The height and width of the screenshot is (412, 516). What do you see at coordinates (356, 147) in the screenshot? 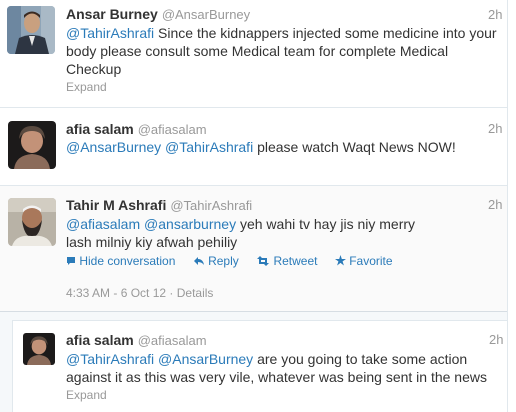
I see `tweet-body: please watch Waqt News NOW!` at bounding box center [356, 147].